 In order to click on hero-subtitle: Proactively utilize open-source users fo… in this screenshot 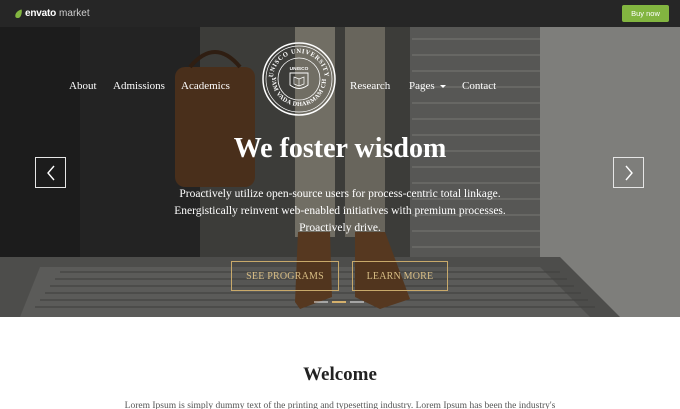, I will do `click(340, 211)`.